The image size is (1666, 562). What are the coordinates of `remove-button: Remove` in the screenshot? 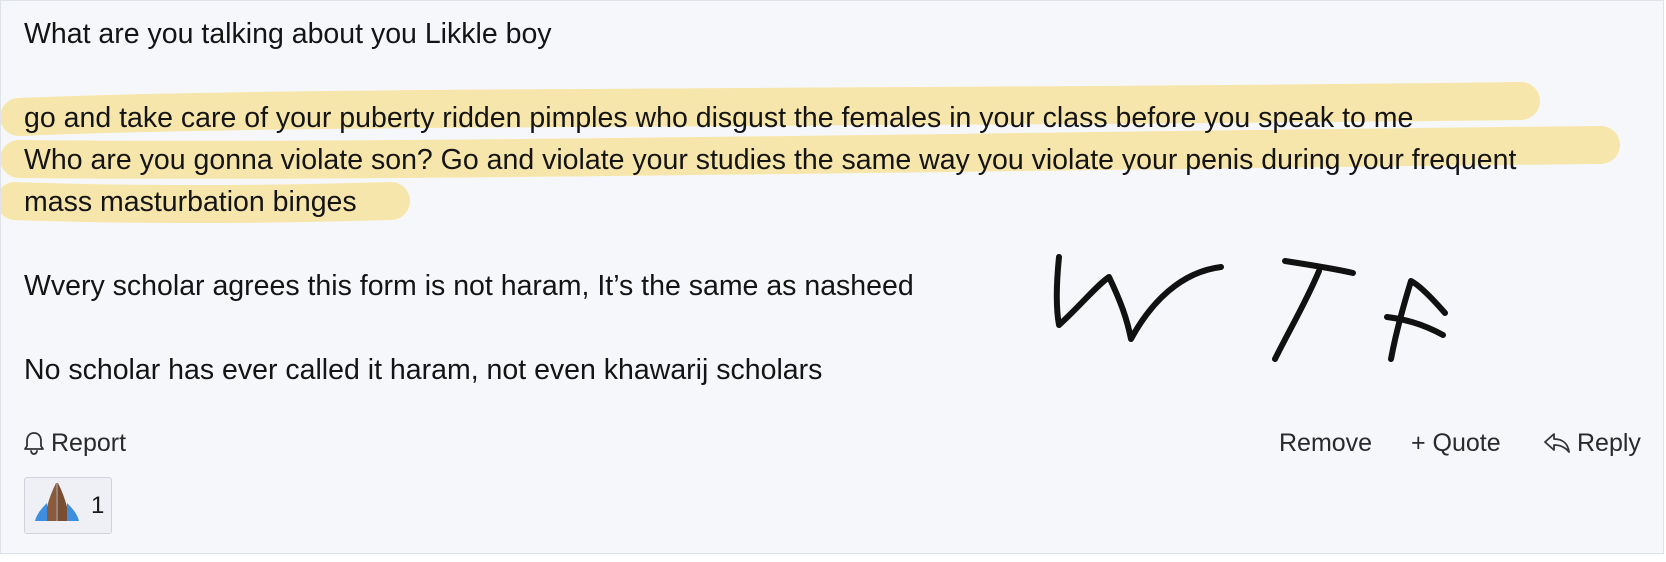 It's located at (1325, 443).